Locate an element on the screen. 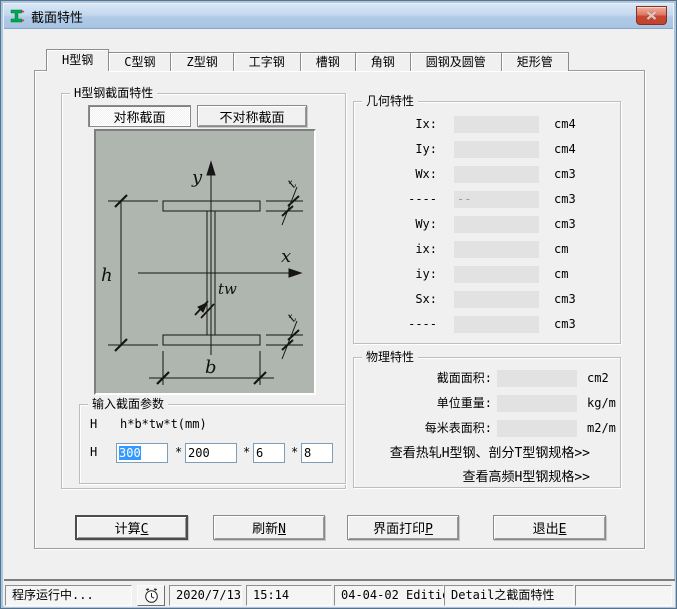 This screenshot has height=609, width=677. h-section-groupbox-title: H型钢截面特性 is located at coordinates (114, 93).